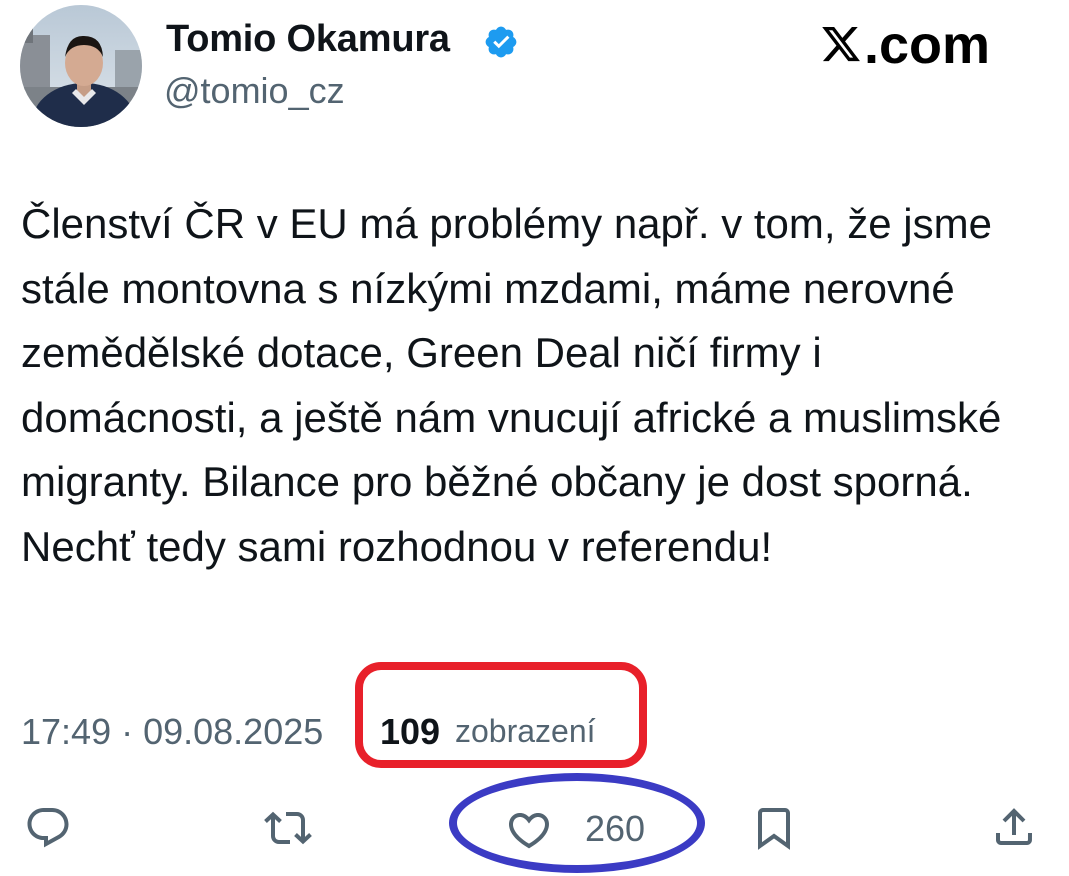  I want to click on likes-highlight-ellipse, so click(577, 823).